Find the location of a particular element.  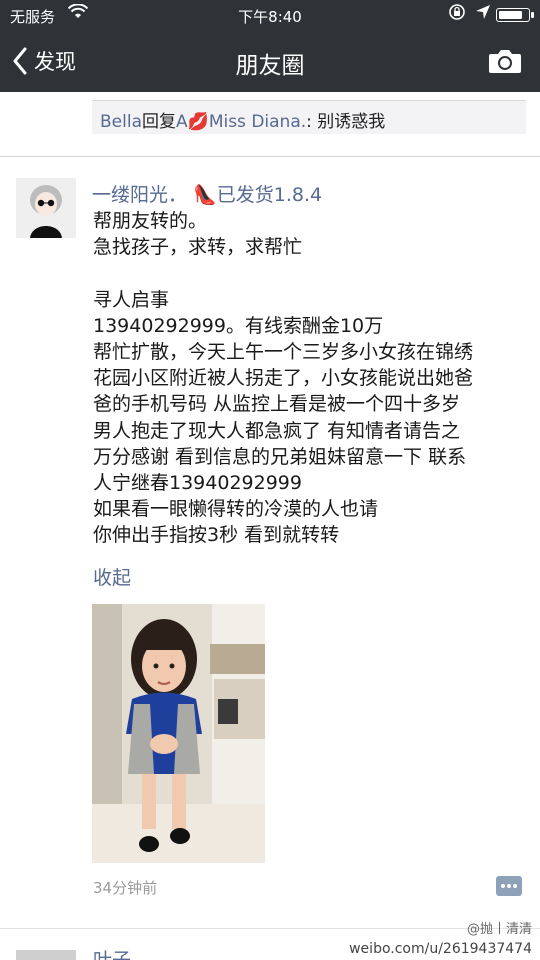

comment-box: Bella回复A💋Miss Diana.: 别诱惑我 is located at coordinates (309, 117).